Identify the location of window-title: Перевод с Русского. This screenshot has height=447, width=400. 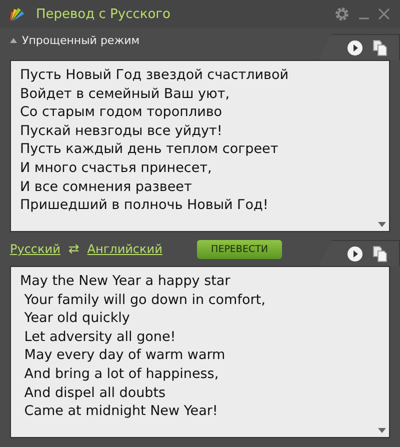
(103, 14).